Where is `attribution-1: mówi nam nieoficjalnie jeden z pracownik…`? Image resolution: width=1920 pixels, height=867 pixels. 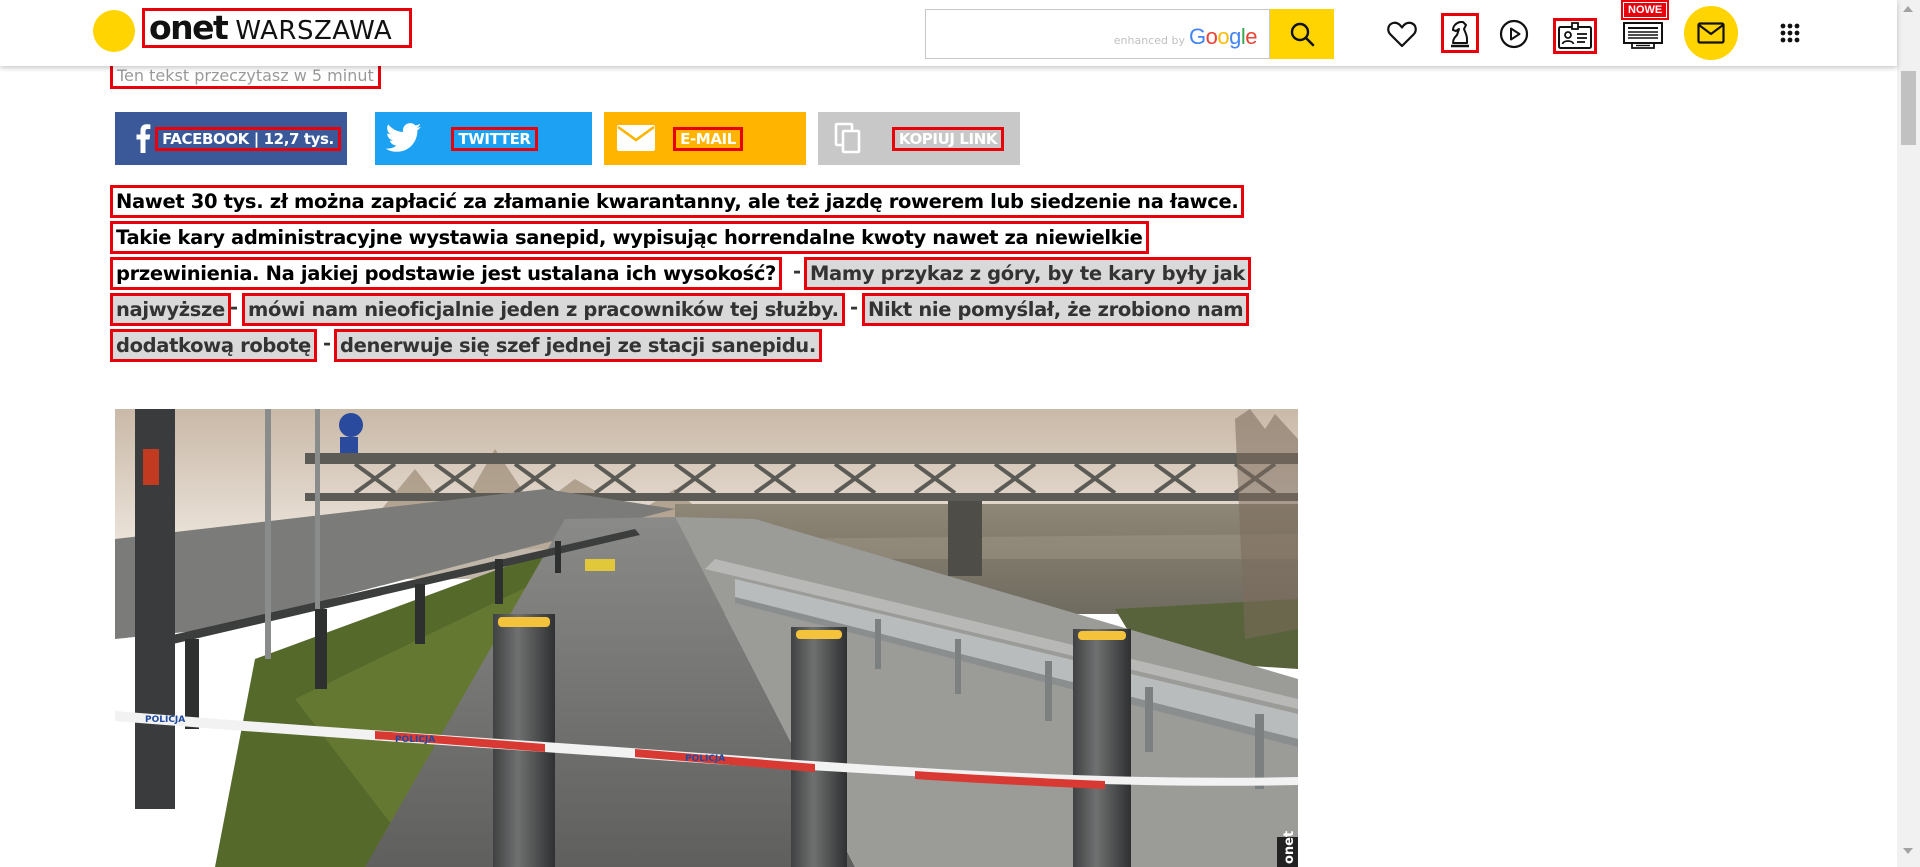
attribution-1: mówi nam nieoficjalnie jeden z pracownik… is located at coordinates (543, 309).